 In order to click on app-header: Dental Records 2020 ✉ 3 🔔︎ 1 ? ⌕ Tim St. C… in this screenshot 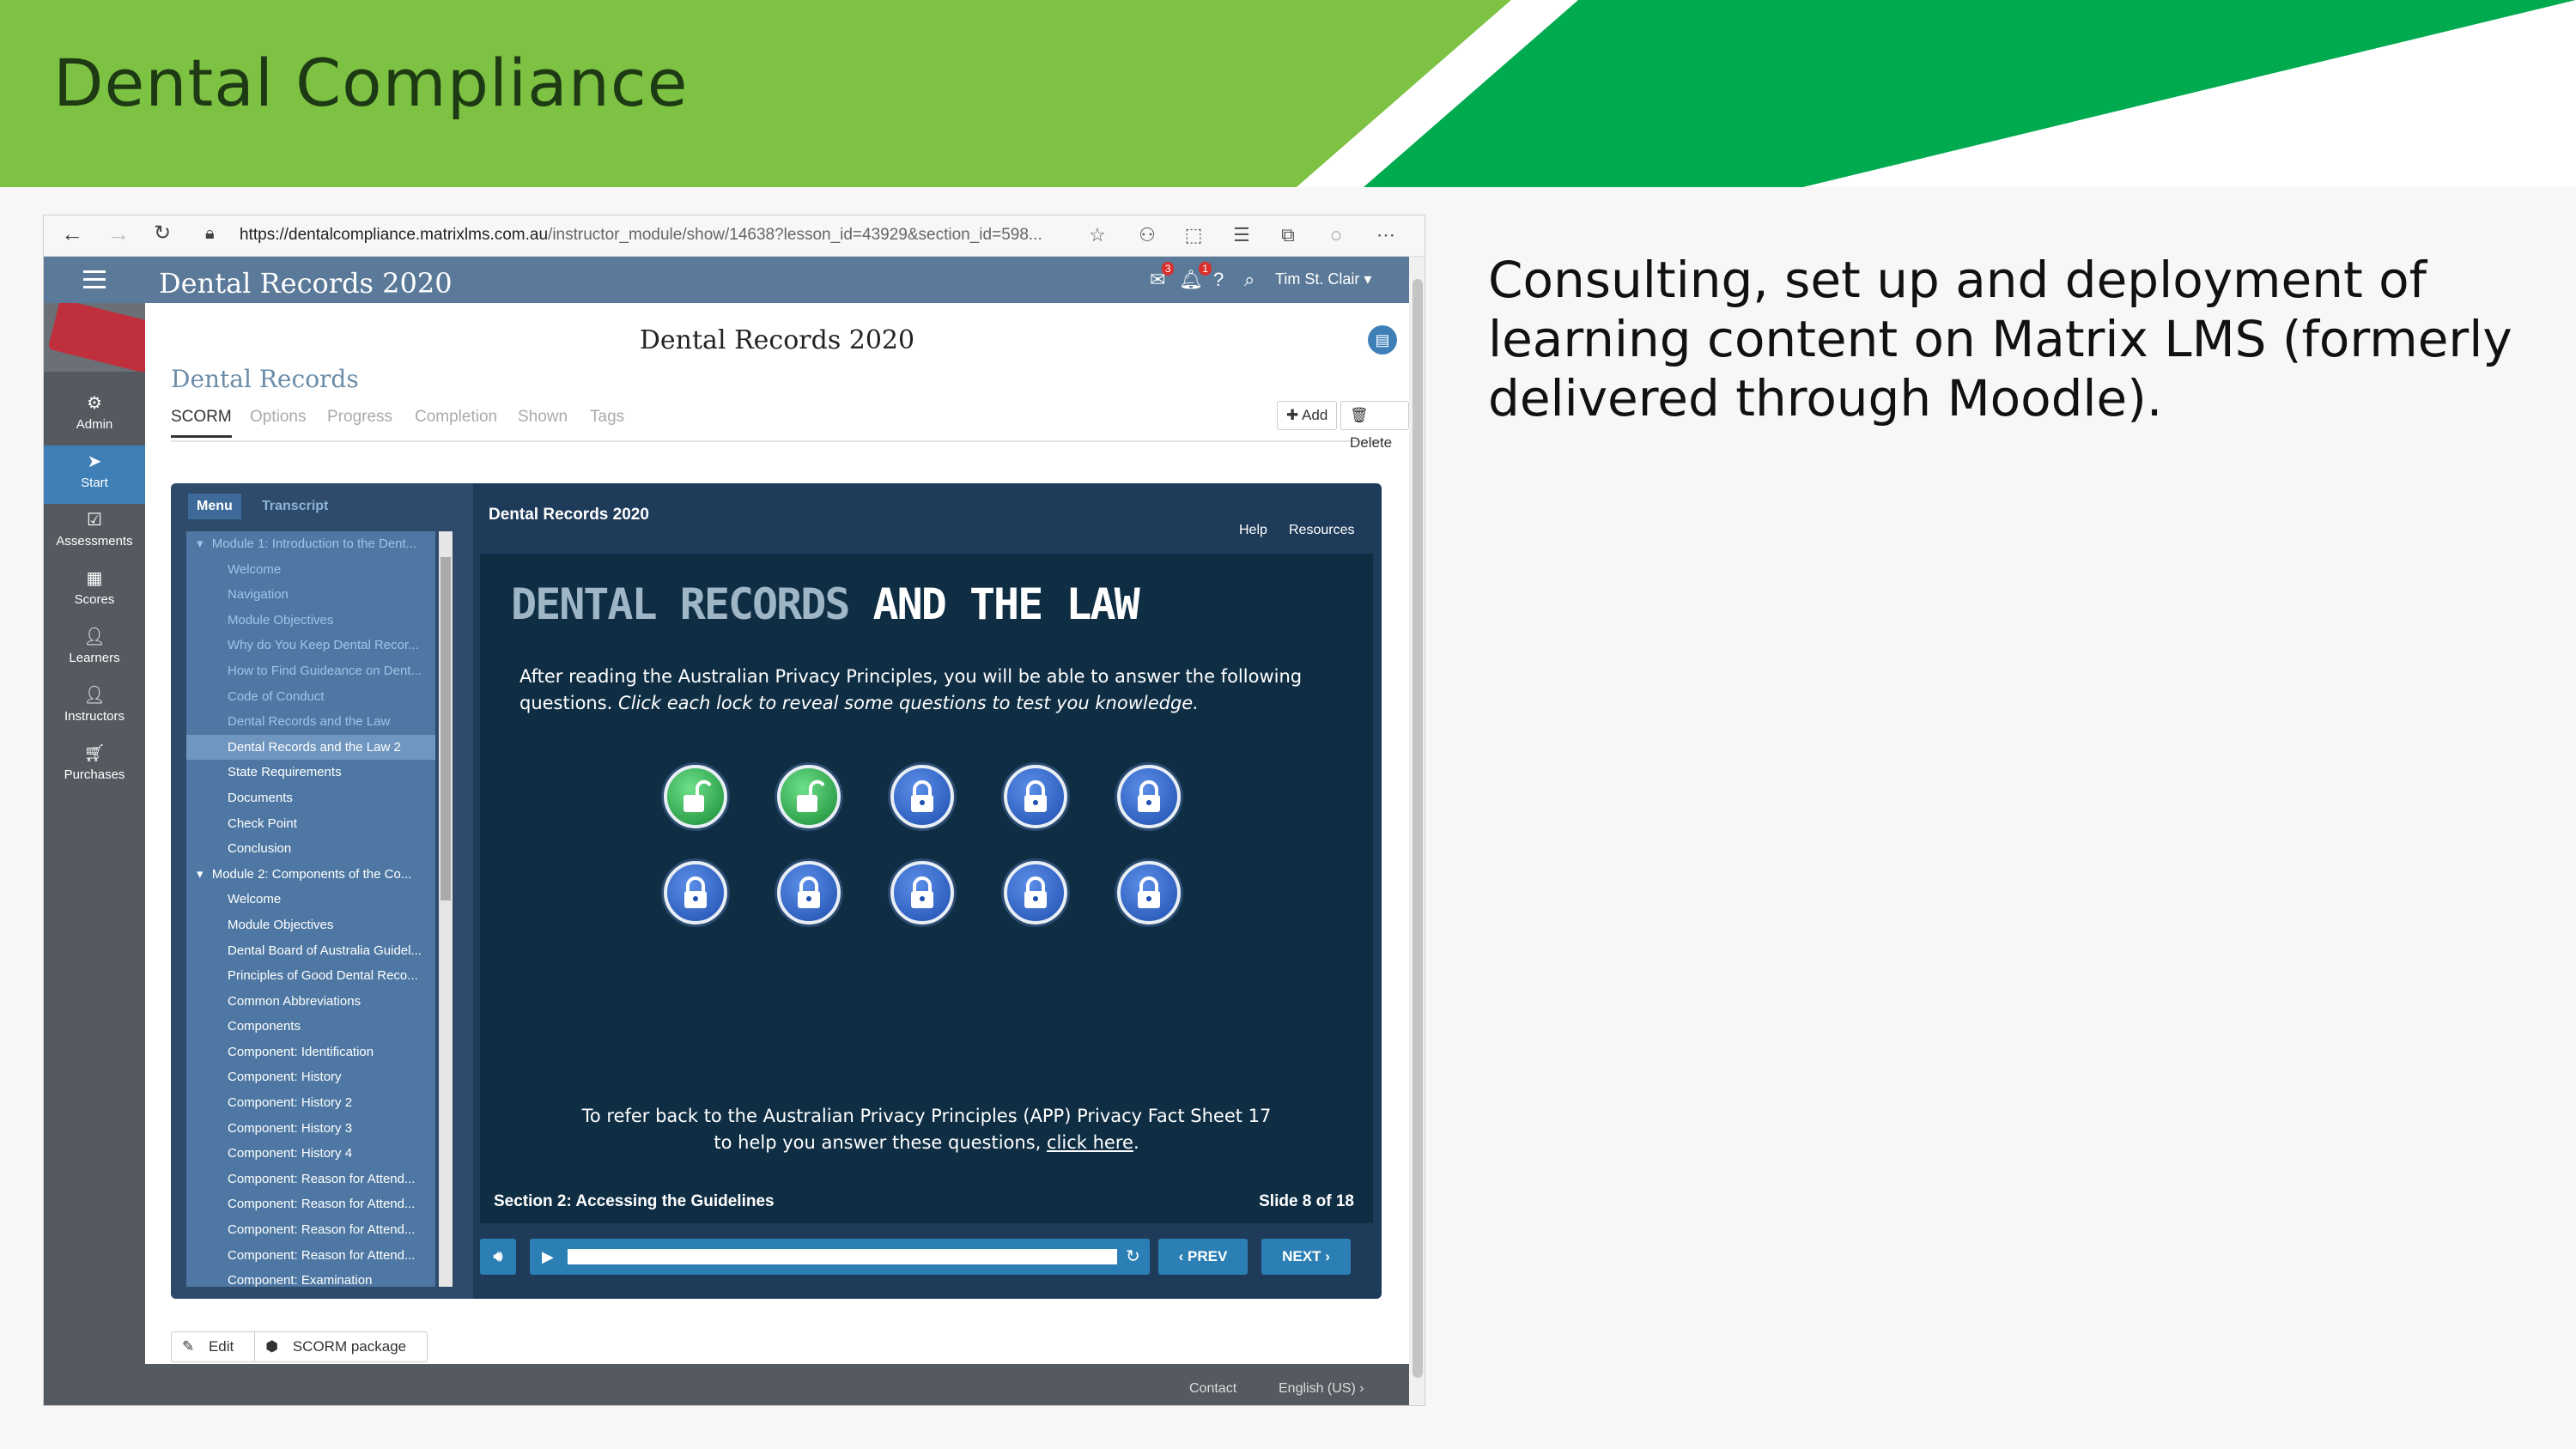, I will do `click(726, 280)`.